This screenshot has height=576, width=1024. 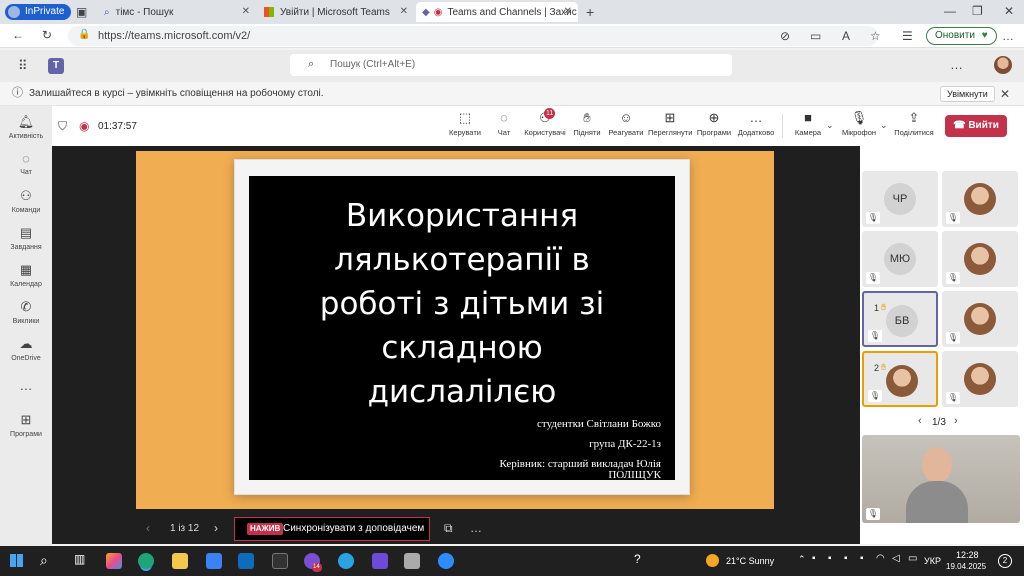 What do you see at coordinates (714, 123) in the screenshot?
I see `apps-button: ⊕ Програми` at bounding box center [714, 123].